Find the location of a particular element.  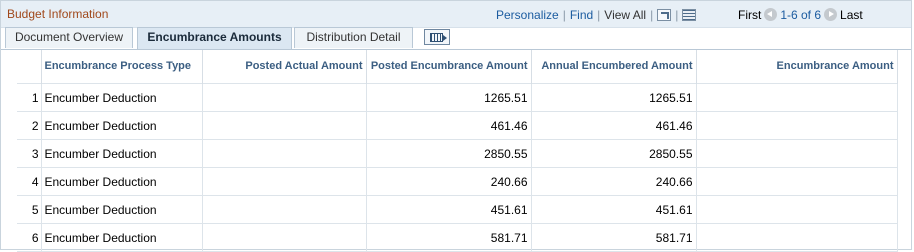

annual-encumbered-cell: 451.61 is located at coordinates (614, 209).